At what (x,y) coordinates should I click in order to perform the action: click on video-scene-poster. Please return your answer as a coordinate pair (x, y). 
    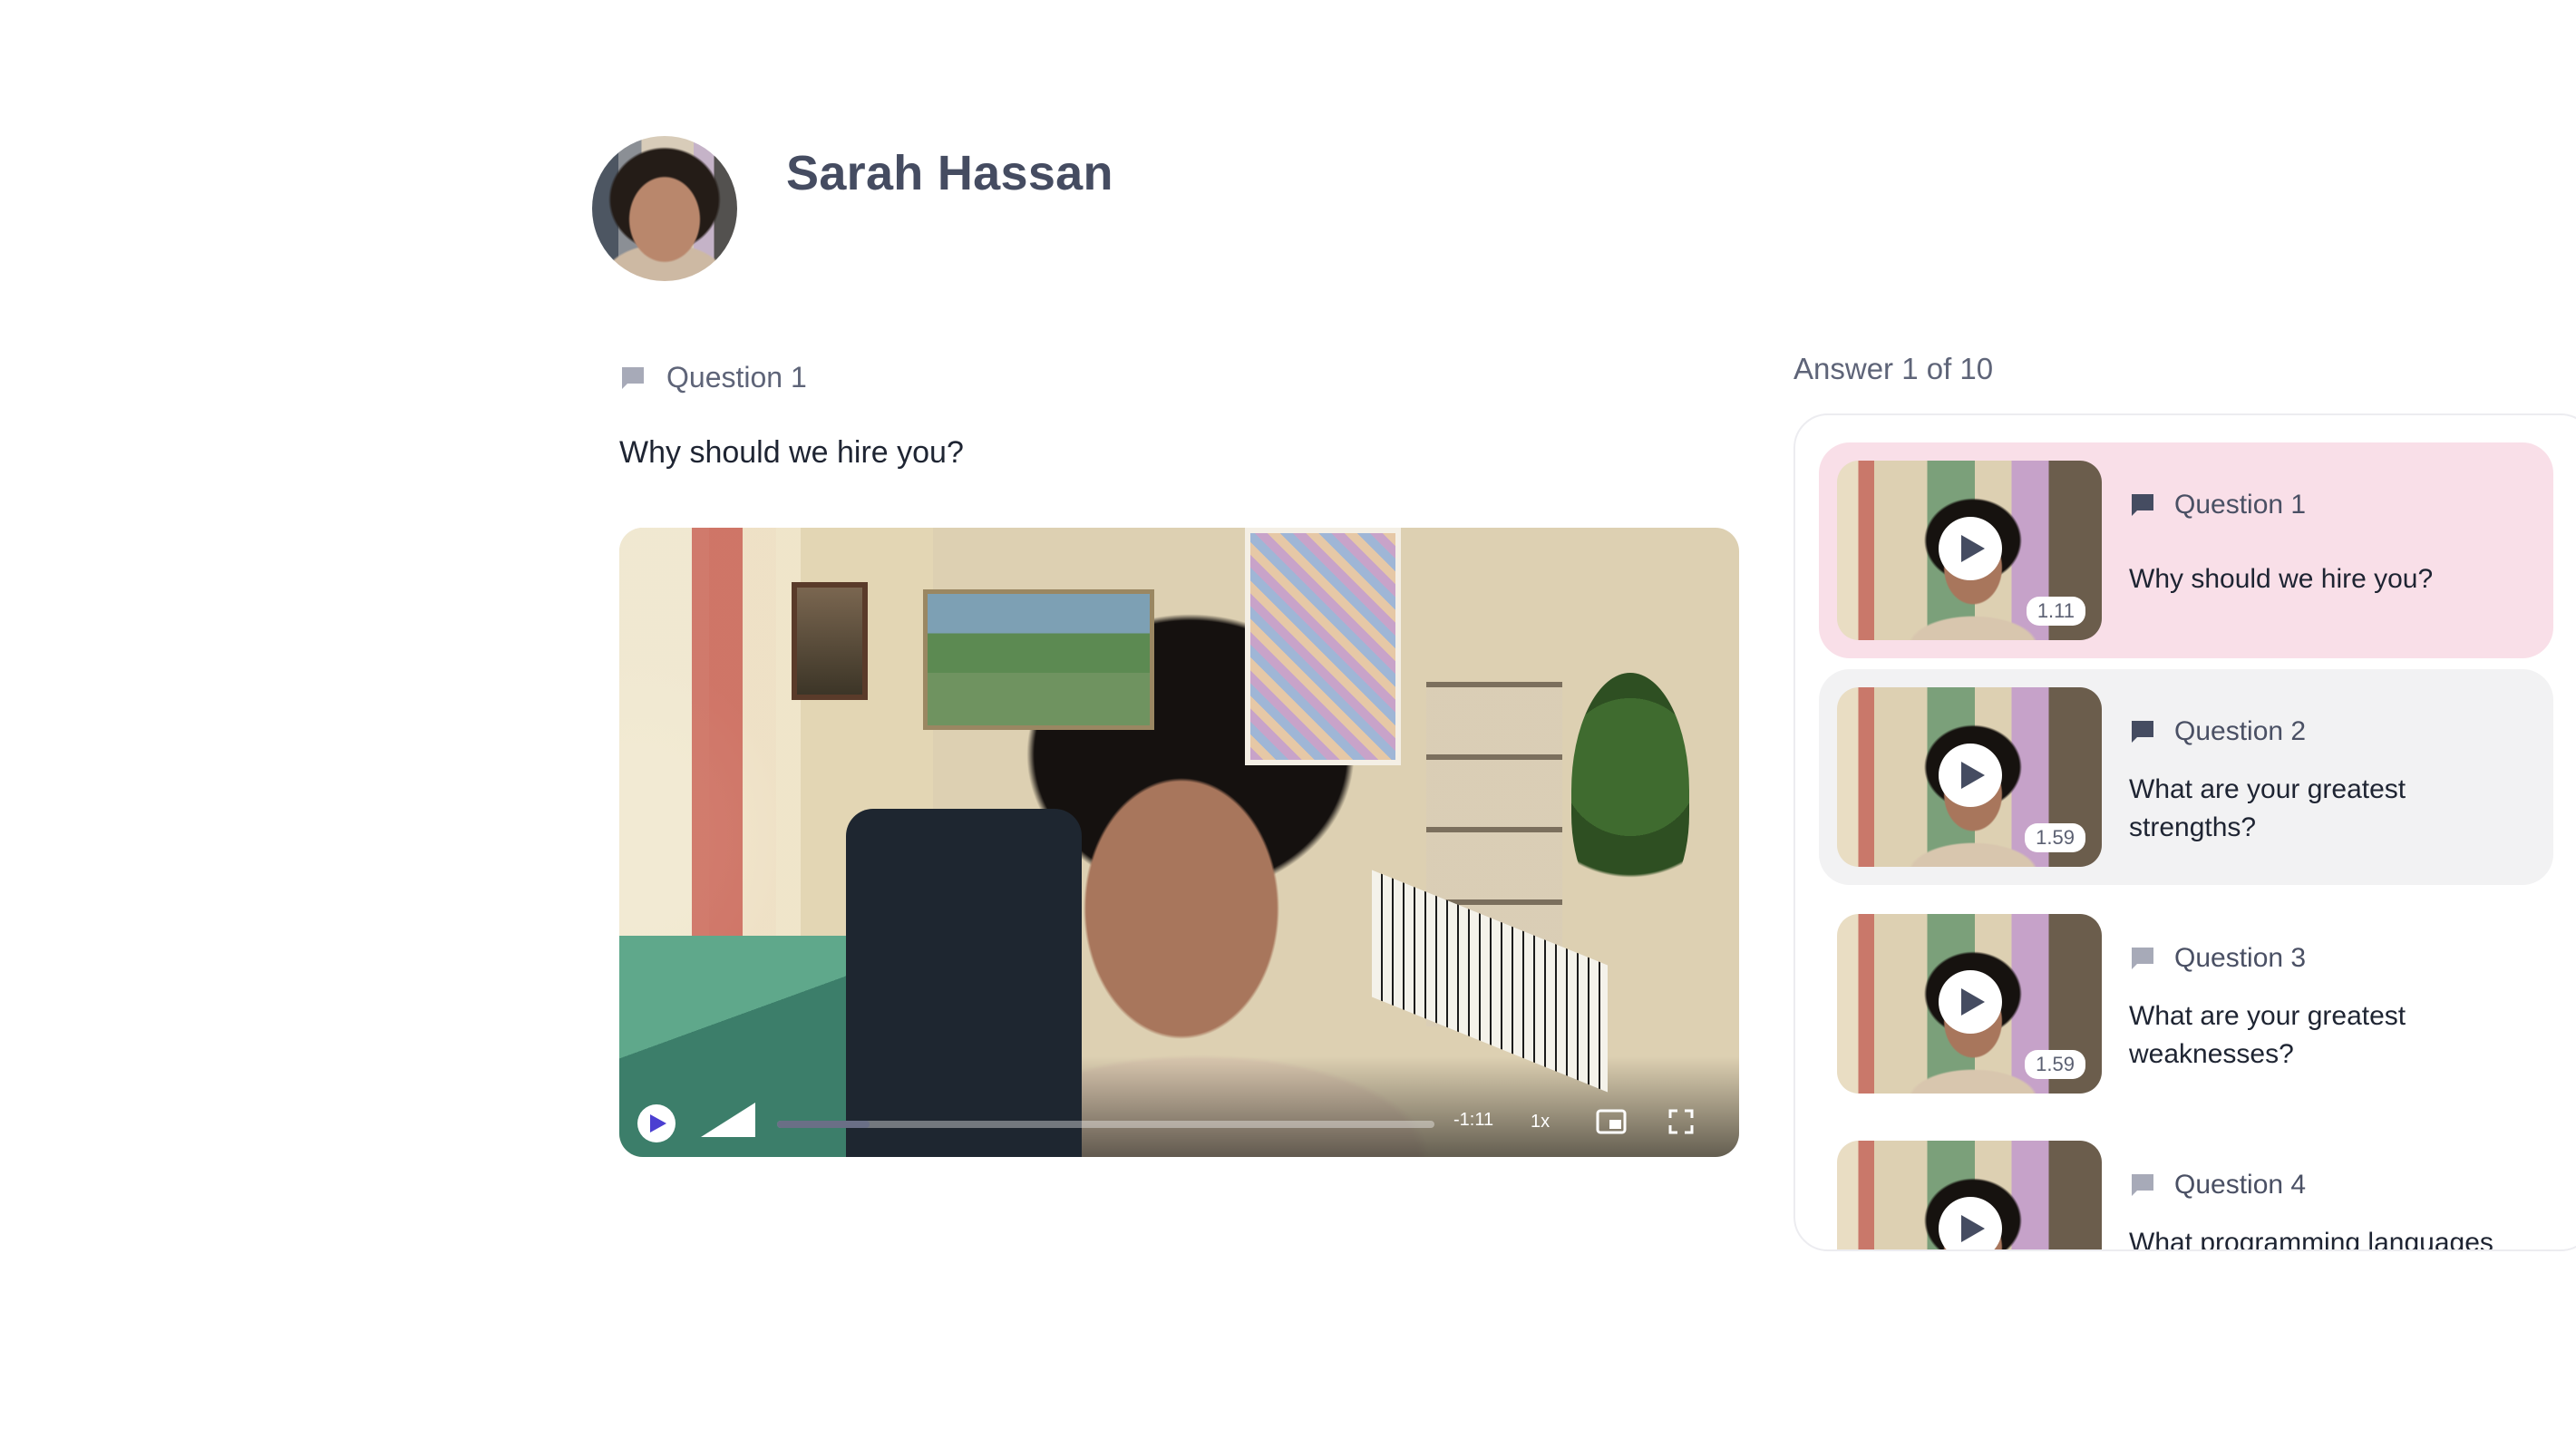
    Looking at the image, I should click on (1323, 646).